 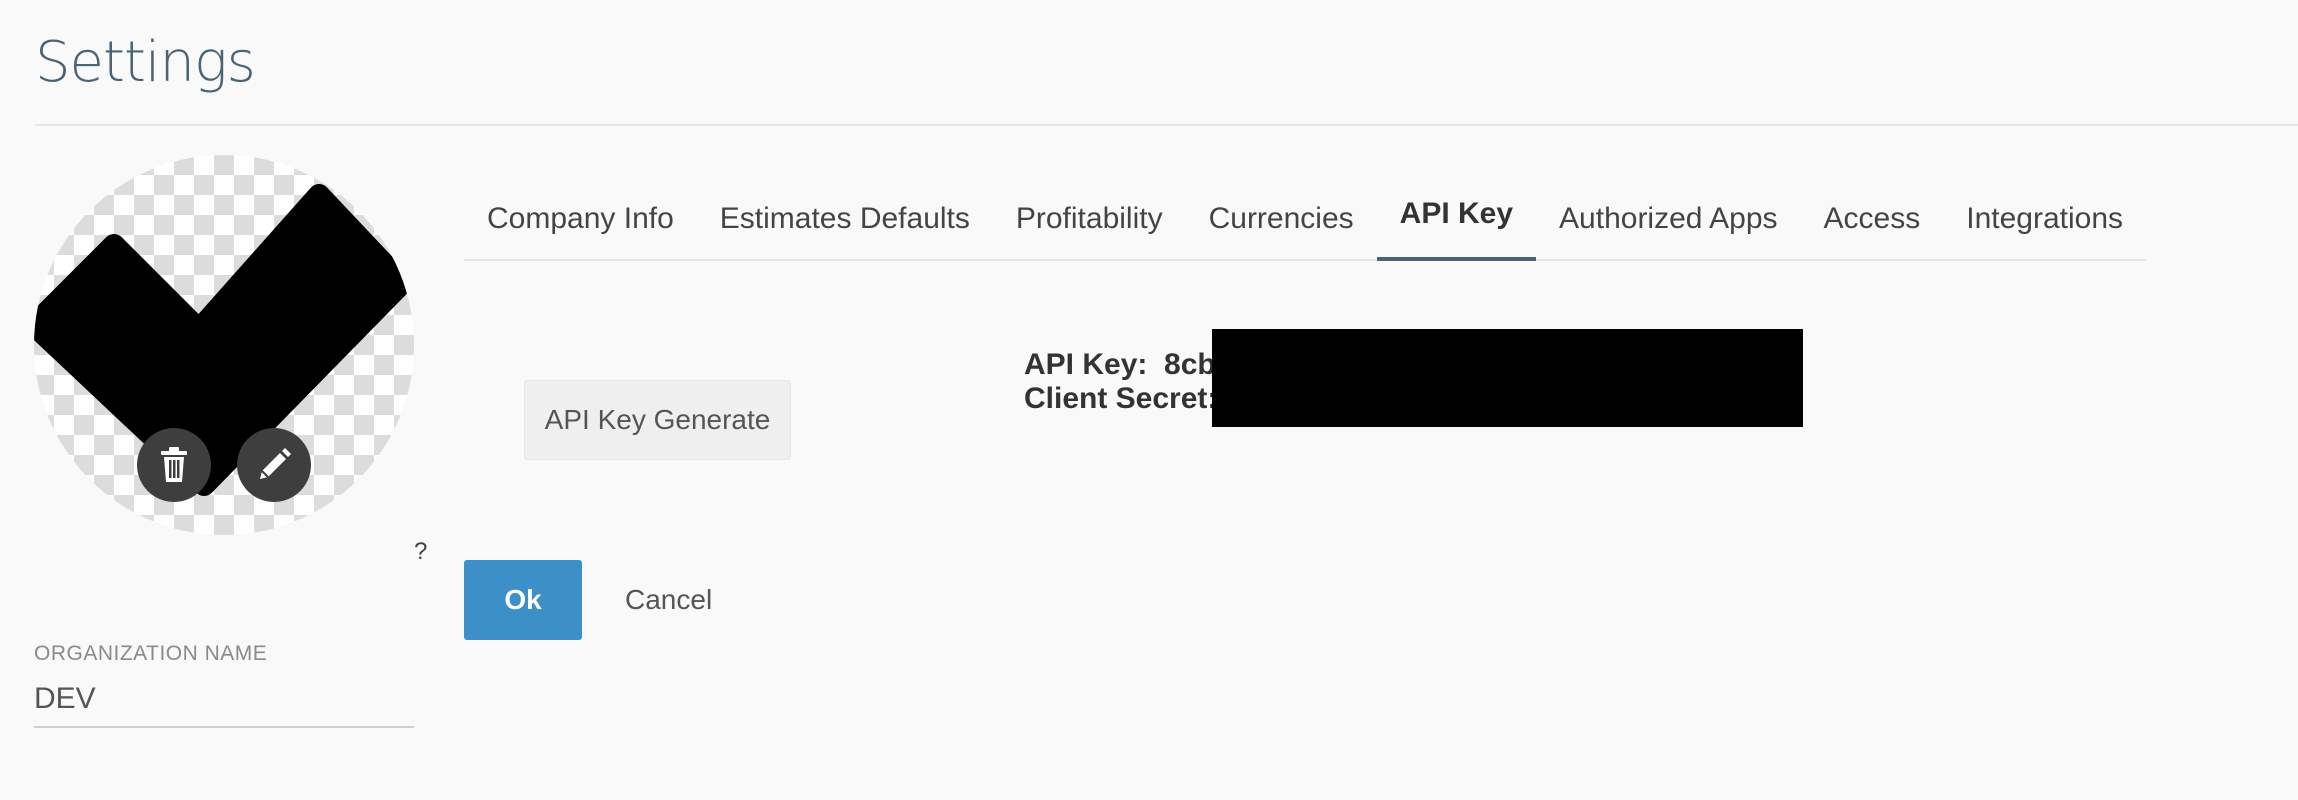 I want to click on organization-logo, so click(x=224, y=345).